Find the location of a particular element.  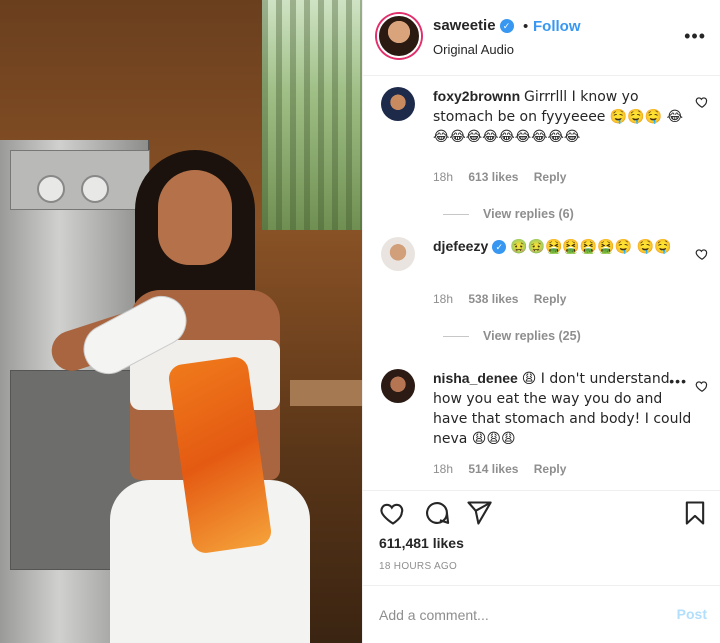

comment-meta: 18h 514 likes Reply is located at coordinates (505, 469).